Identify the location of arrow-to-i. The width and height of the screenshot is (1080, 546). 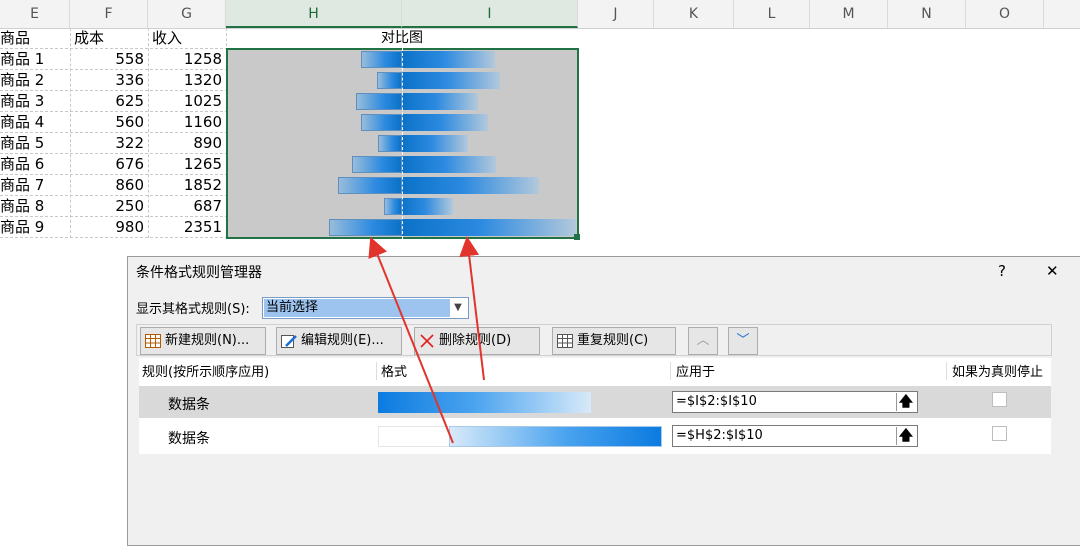
(472, 308).